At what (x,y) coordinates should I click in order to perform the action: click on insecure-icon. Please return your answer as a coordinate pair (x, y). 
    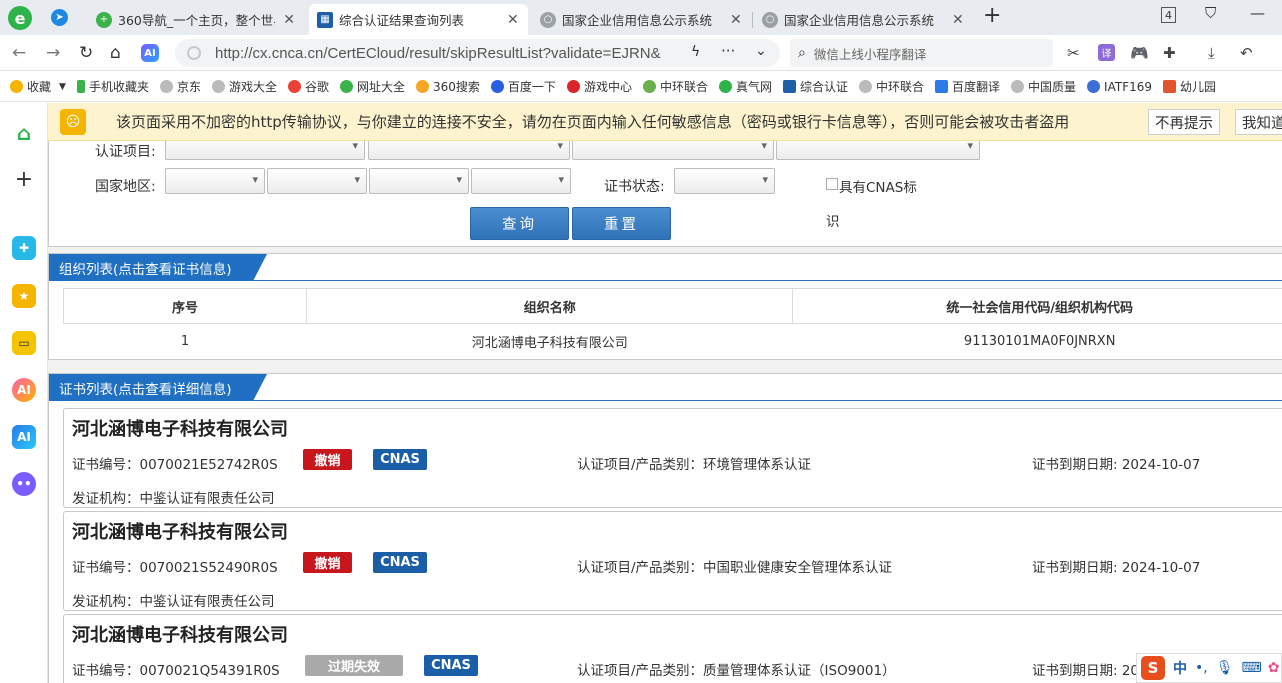
    Looking at the image, I should click on (194, 53).